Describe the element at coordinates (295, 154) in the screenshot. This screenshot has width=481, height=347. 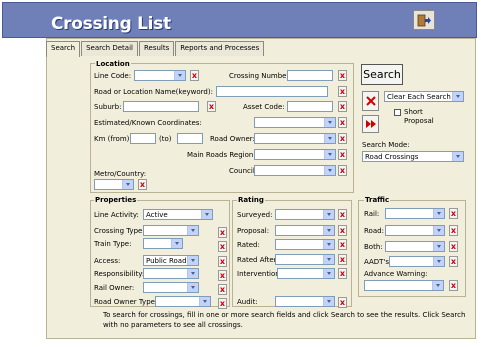
I see `main-roads-region-select` at that location.